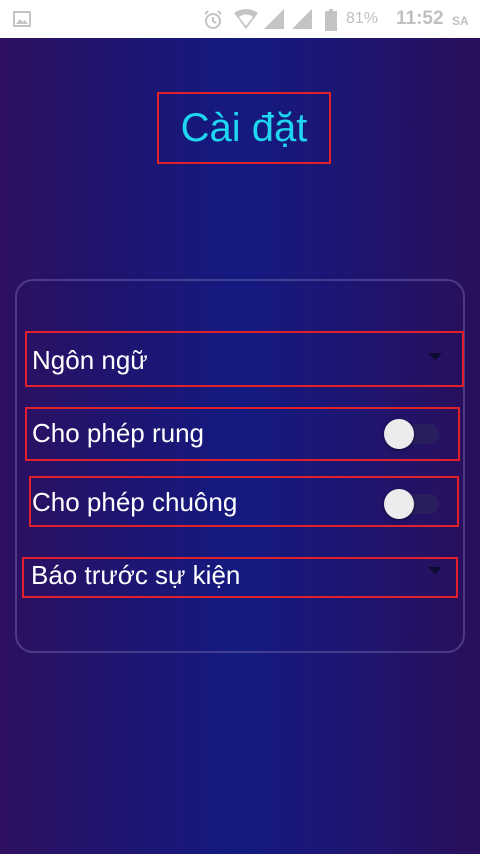 The image size is (480, 854). What do you see at coordinates (118, 433) in the screenshot?
I see `vibrate-label: Cho phép rung` at bounding box center [118, 433].